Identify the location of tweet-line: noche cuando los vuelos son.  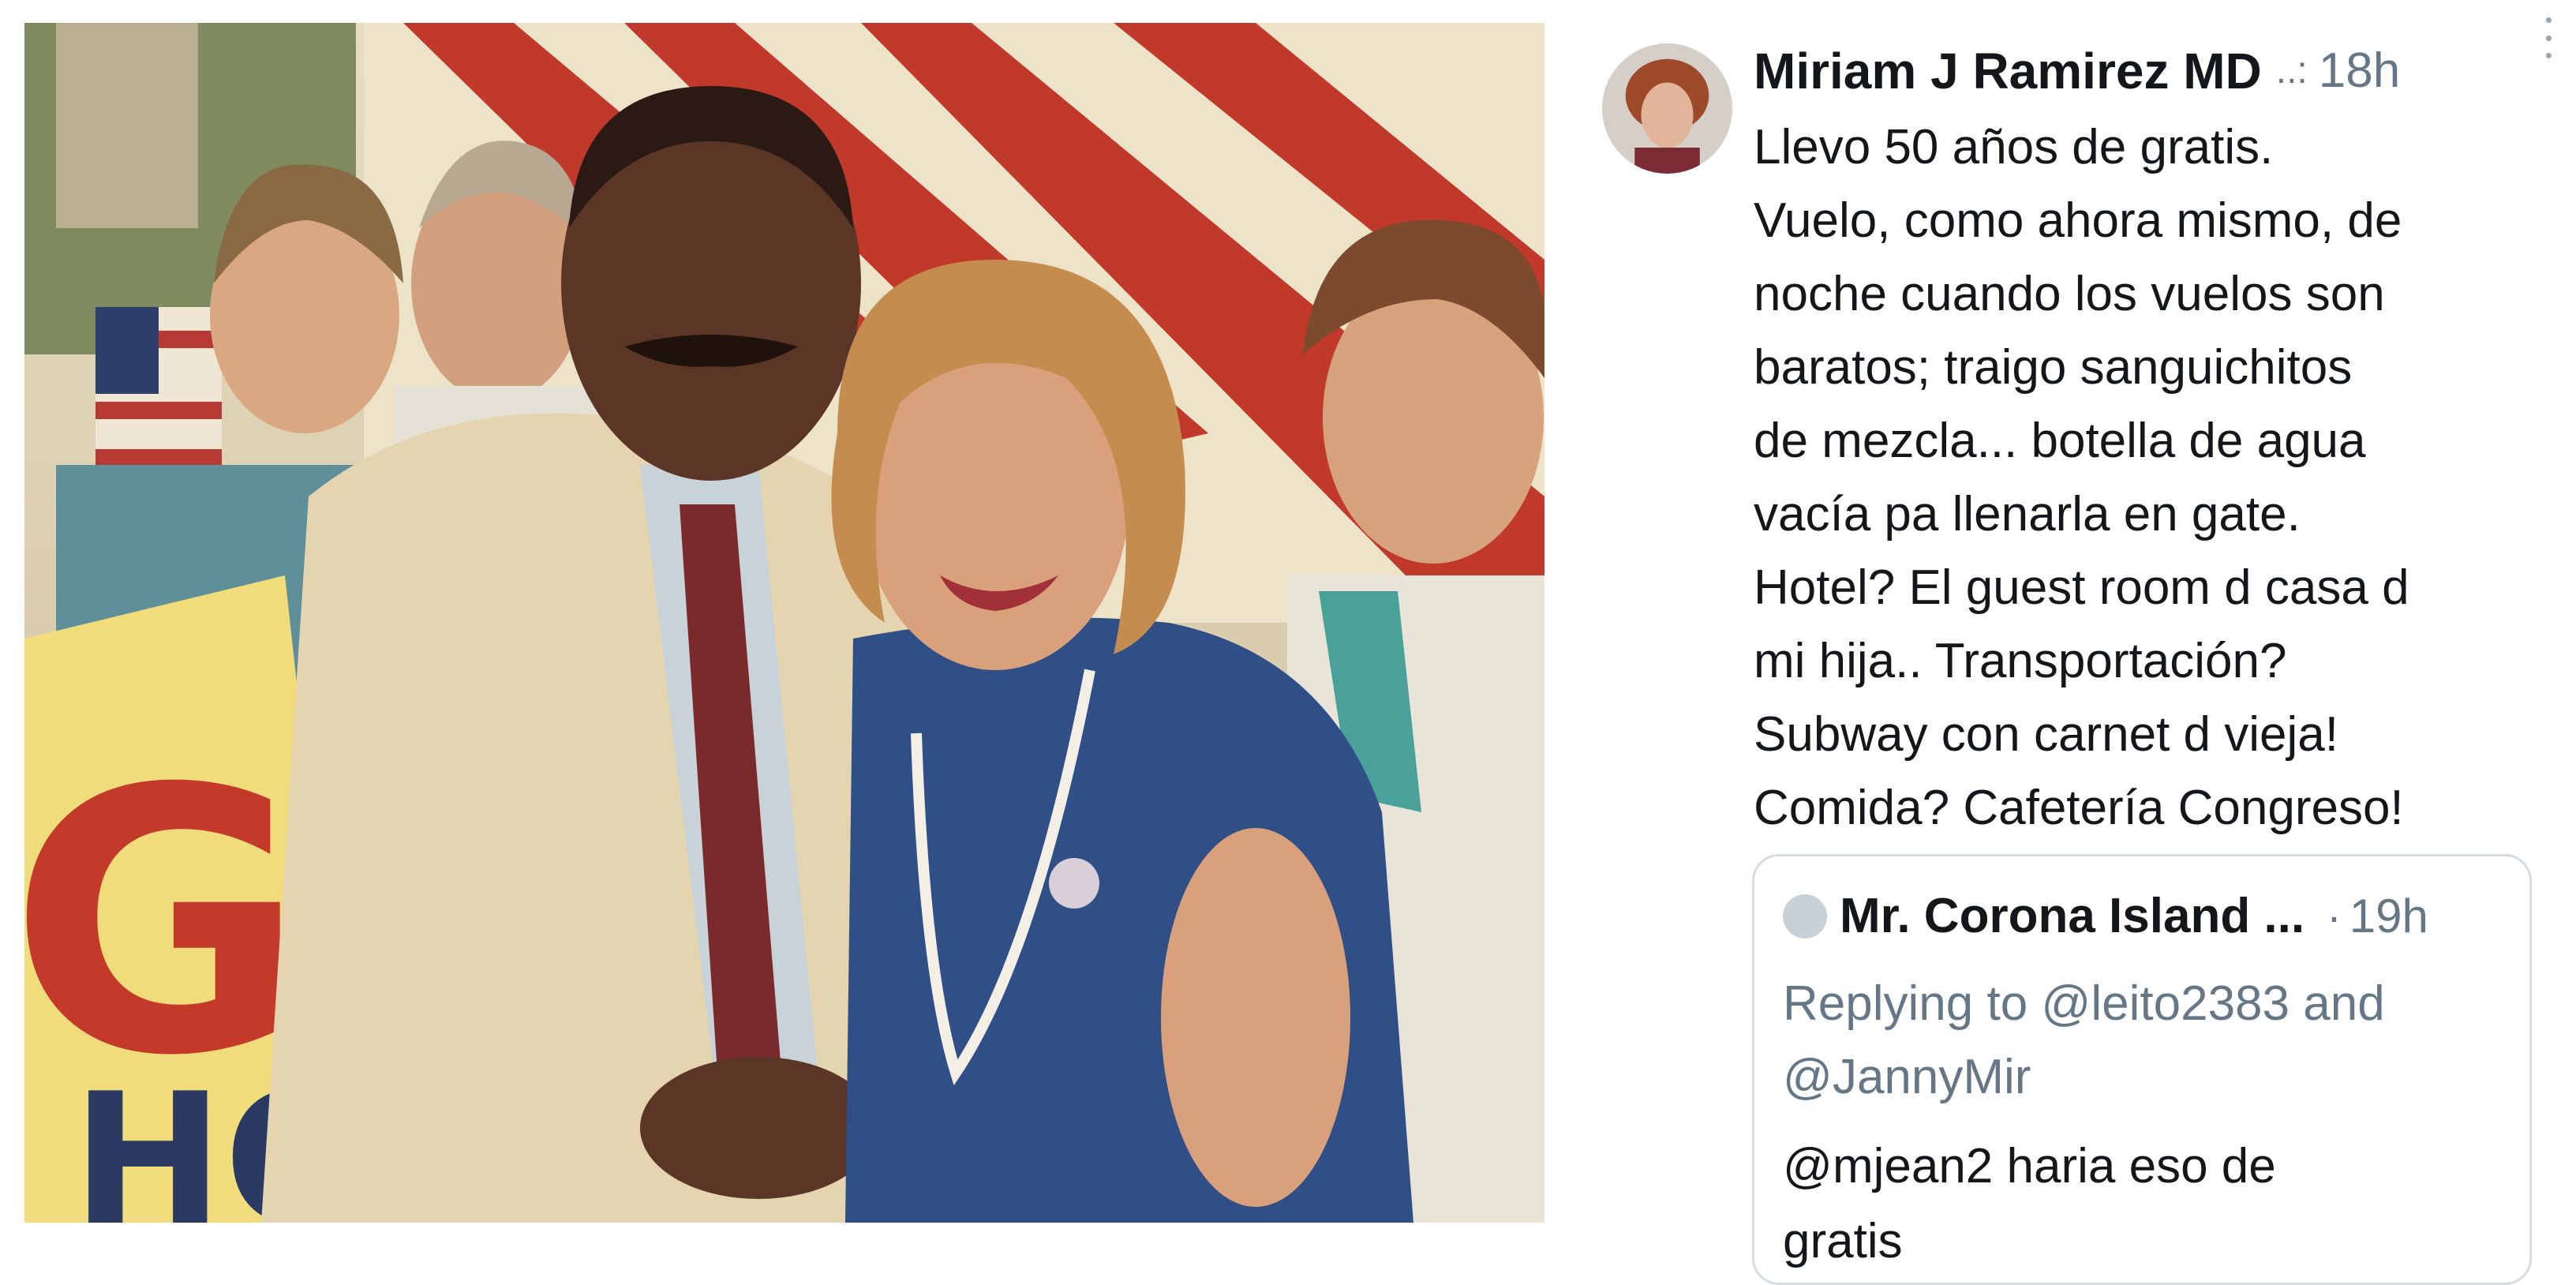
(2069, 294).